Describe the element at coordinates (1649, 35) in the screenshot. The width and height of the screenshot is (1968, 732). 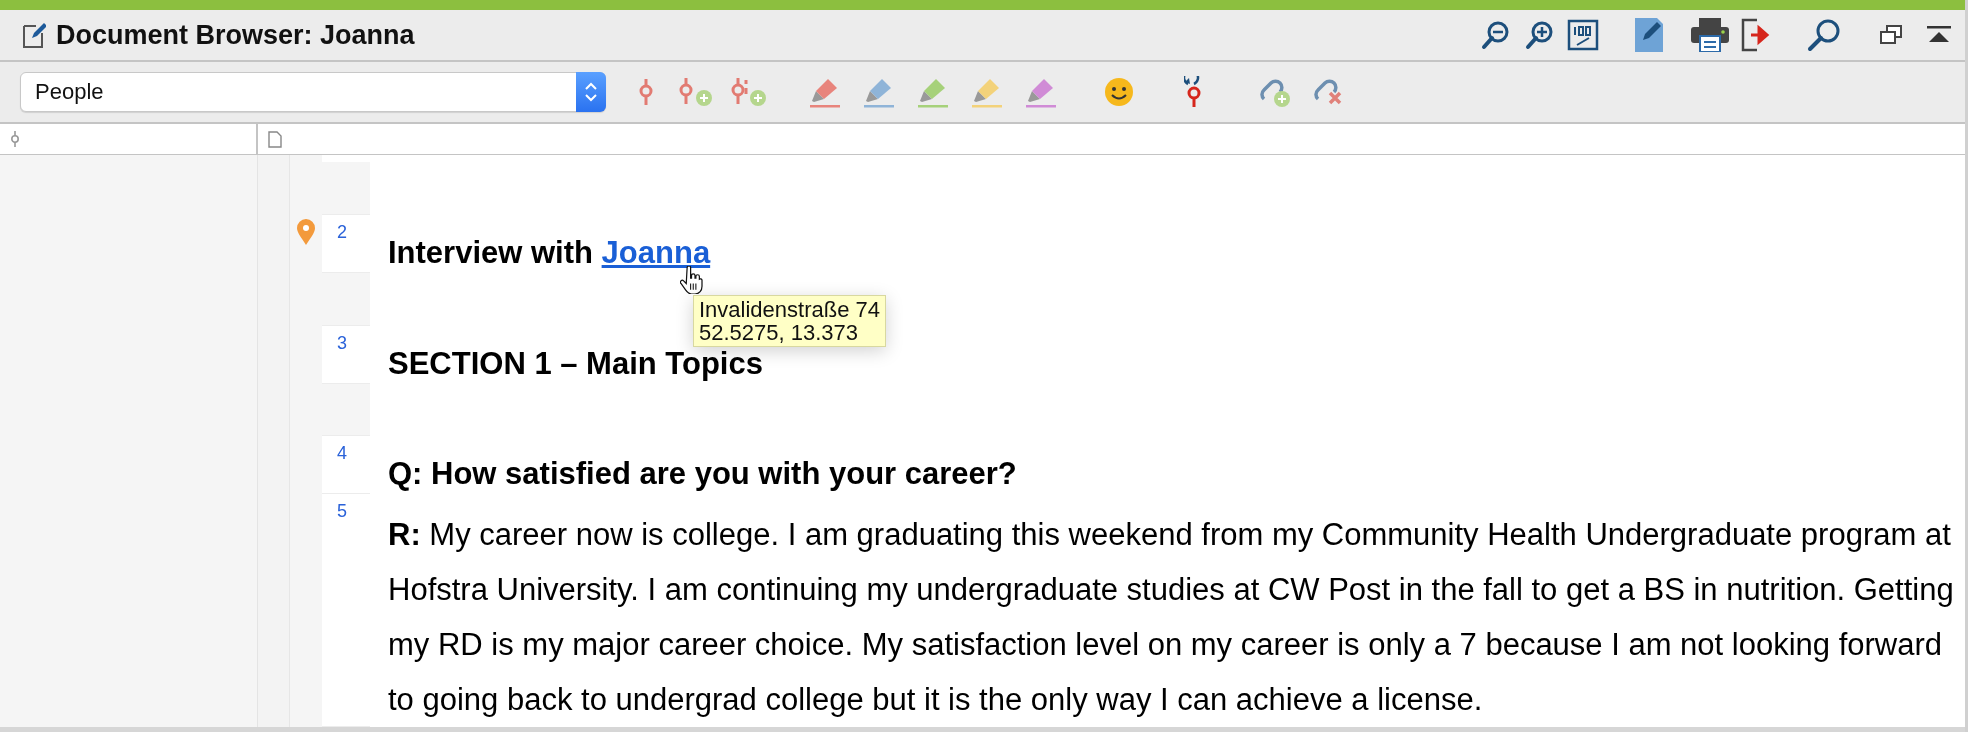
I see `edit-icon` at that location.